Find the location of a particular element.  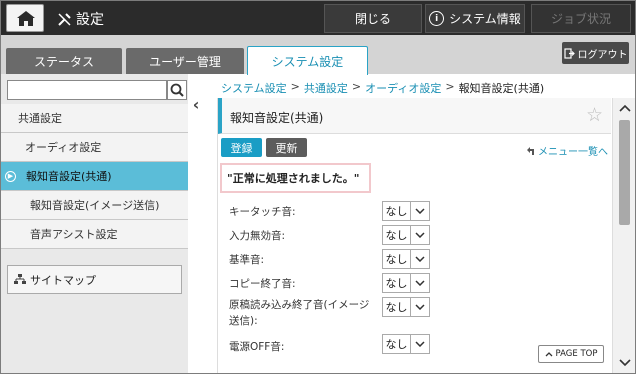

menu-list-link: メニュー一覧へ is located at coordinates (567, 150).